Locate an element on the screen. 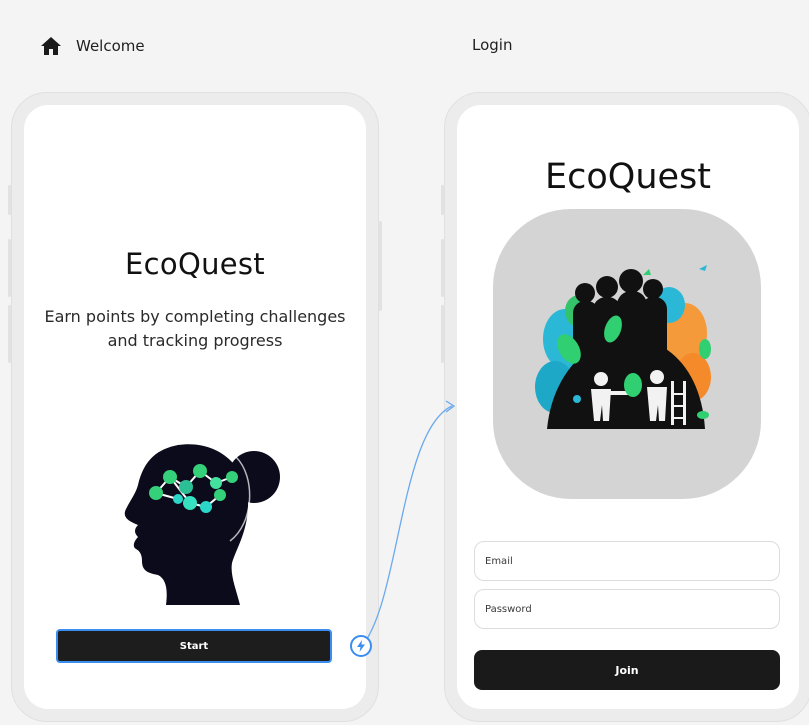 The height and width of the screenshot is (725, 809). frame-label-welcome: Welcome is located at coordinates (92, 46).